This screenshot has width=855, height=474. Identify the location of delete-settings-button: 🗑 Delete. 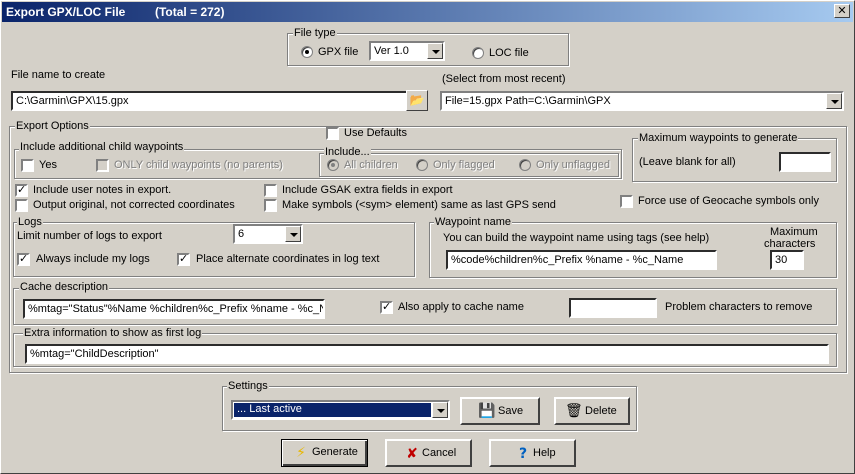
(592, 411).